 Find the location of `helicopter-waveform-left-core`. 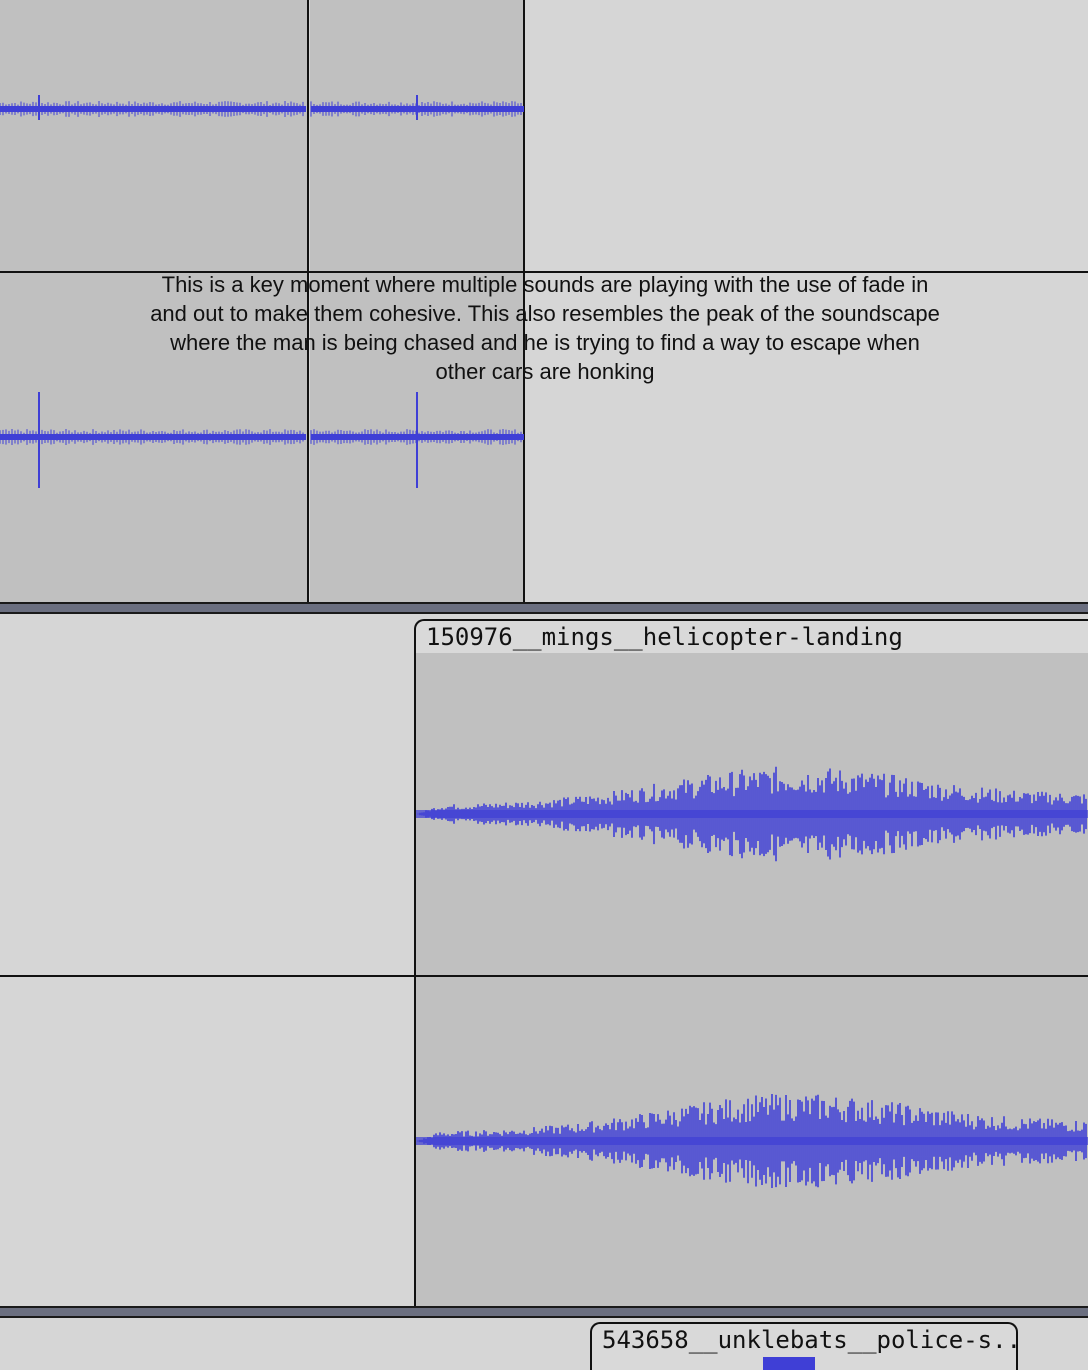

helicopter-waveform-left-core is located at coordinates (752, 814).